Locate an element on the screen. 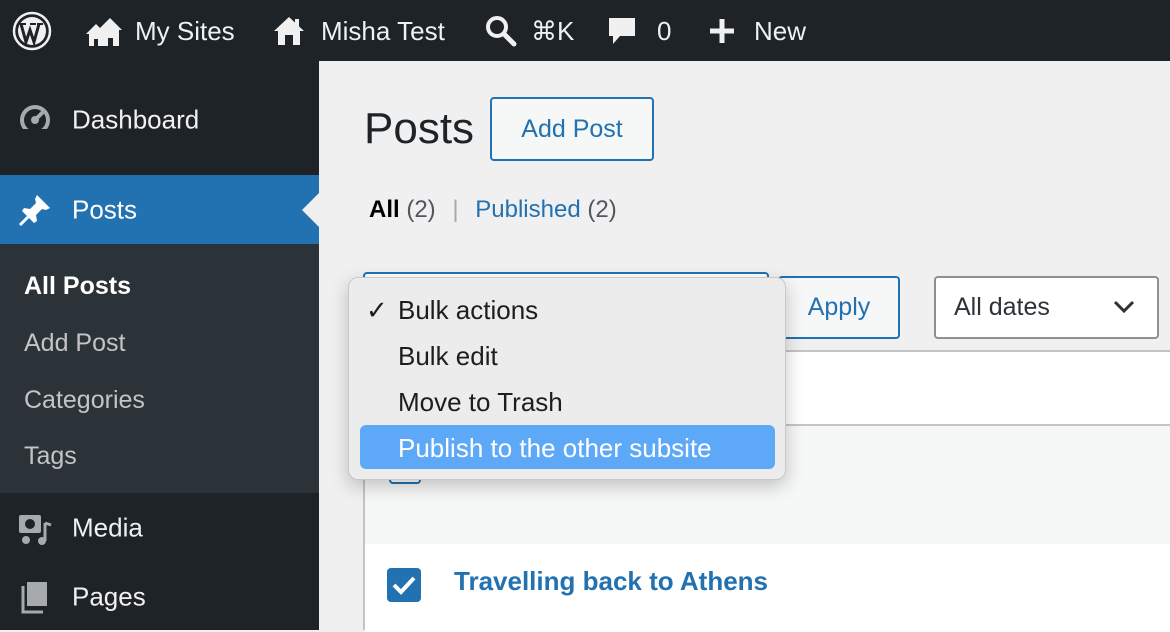 The width and height of the screenshot is (1170, 632). new-label: New is located at coordinates (780, 30).